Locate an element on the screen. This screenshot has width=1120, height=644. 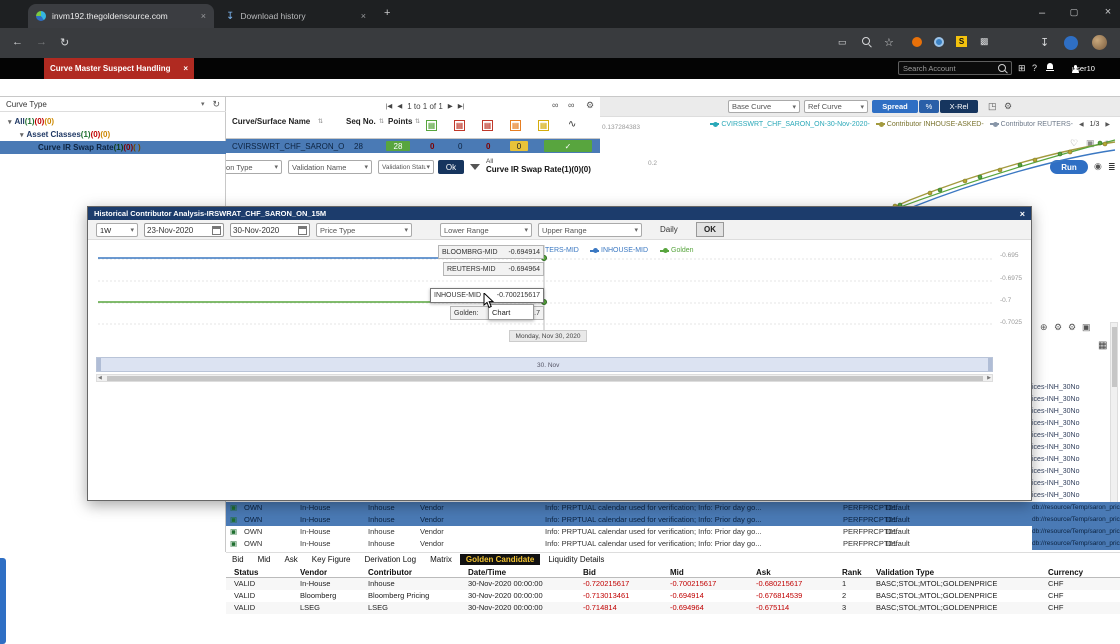
tab-ask: Ask is located at coordinates (290, 559).